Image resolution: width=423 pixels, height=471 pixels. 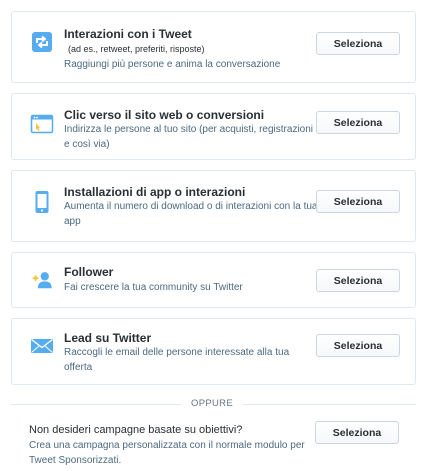 What do you see at coordinates (164, 115) in the screenshot?
I see `objective-title: Clic verso il sito web o conversioni` at bounding box center [164, 115].